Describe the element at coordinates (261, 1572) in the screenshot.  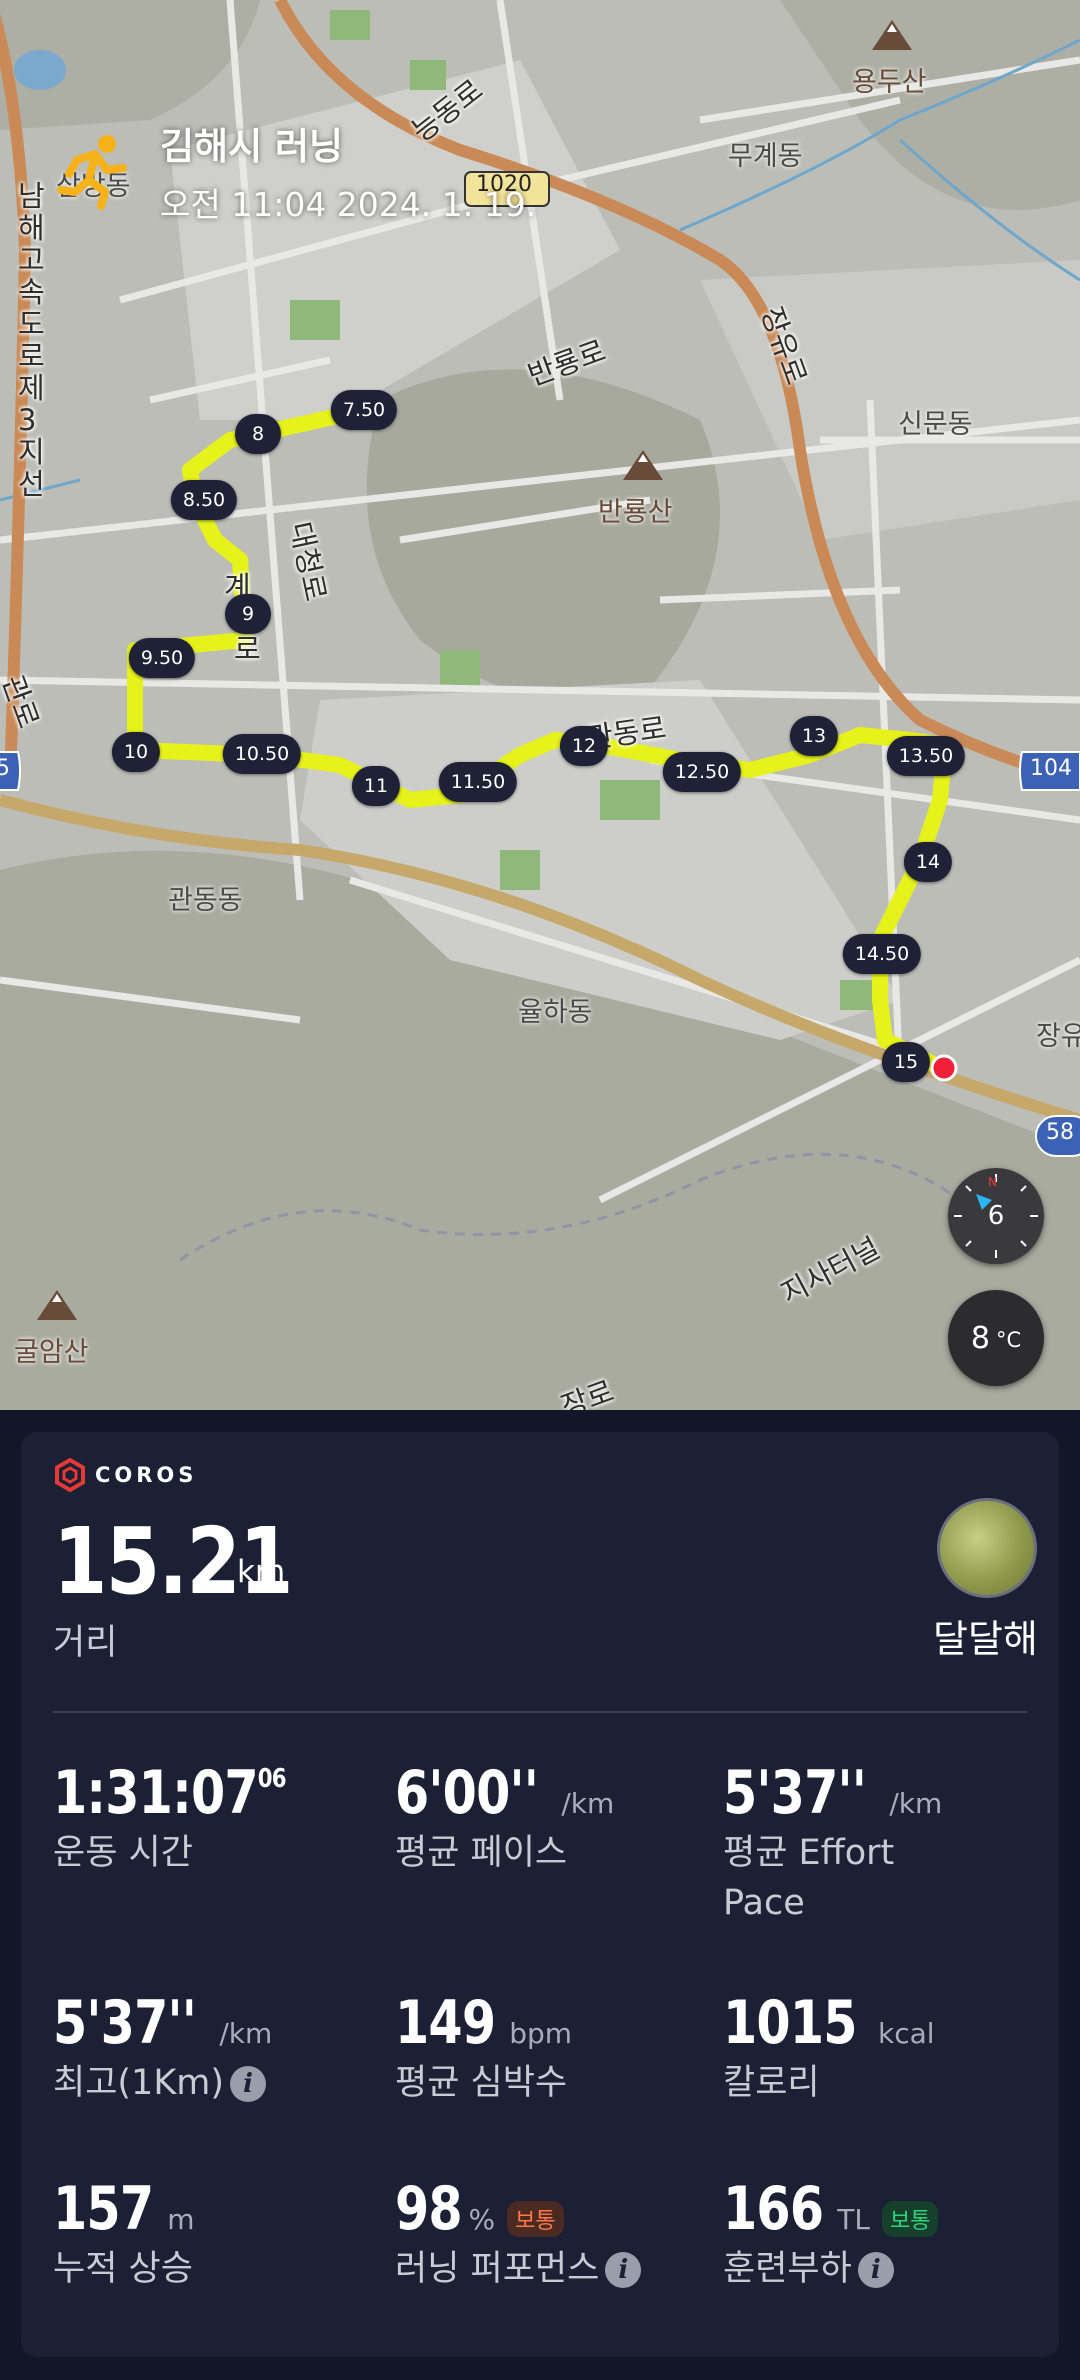
I see `distance-unit: km` at that location.